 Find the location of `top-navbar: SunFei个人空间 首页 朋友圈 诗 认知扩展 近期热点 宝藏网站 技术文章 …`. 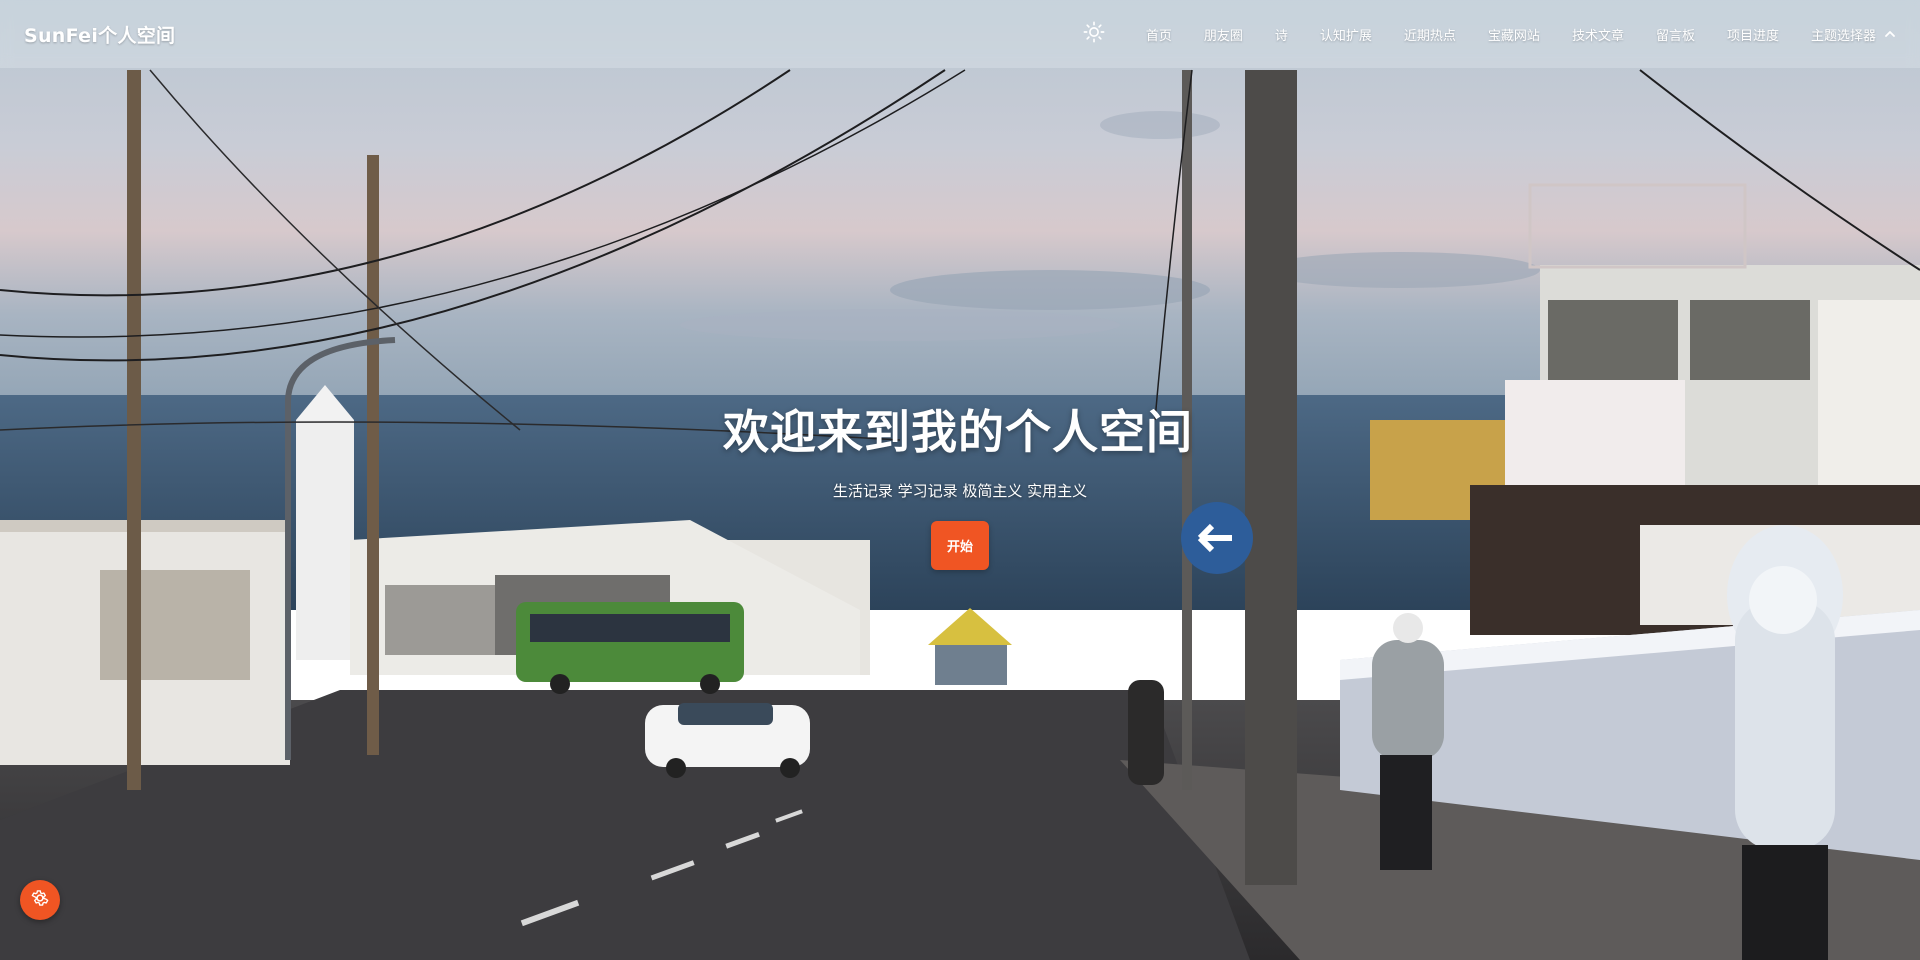

top-navbar: SunFei个人空间 首页 朋友圈 诗 认知扩展 近期热点 宝藏网站 技术文章 … is located at coordinates (960, 34).